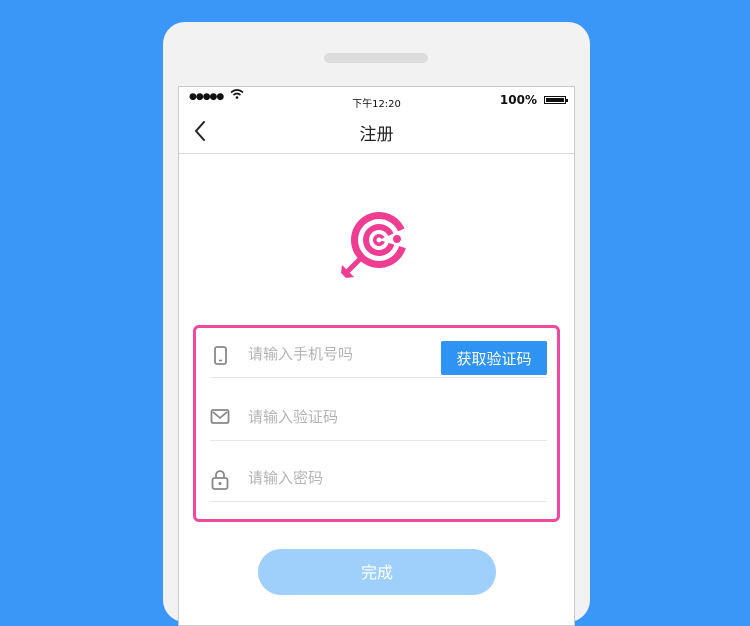  Describe the element at coordinates (220, 419) in the screenshot. I see `envelope-icon` at that location.